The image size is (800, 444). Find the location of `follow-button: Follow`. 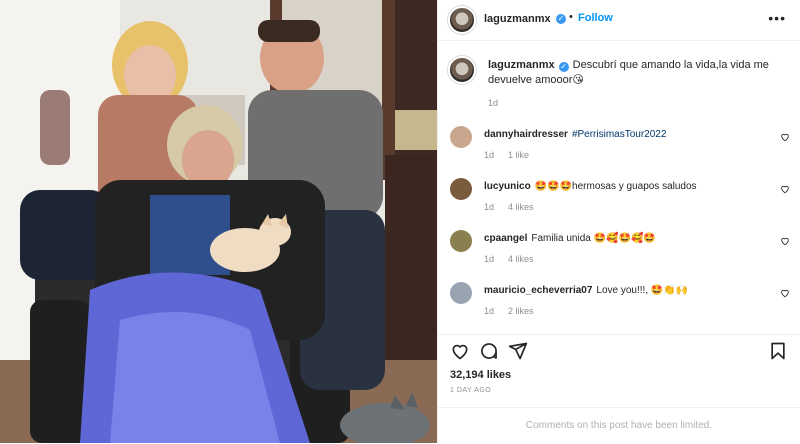

follow-button: Follow is located at coordinates (595, 18).